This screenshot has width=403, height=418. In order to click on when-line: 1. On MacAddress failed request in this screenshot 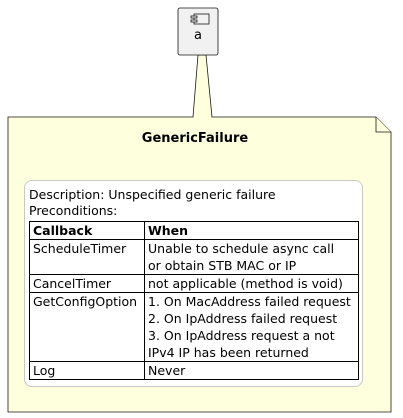, I will do `click(249, 301)`.